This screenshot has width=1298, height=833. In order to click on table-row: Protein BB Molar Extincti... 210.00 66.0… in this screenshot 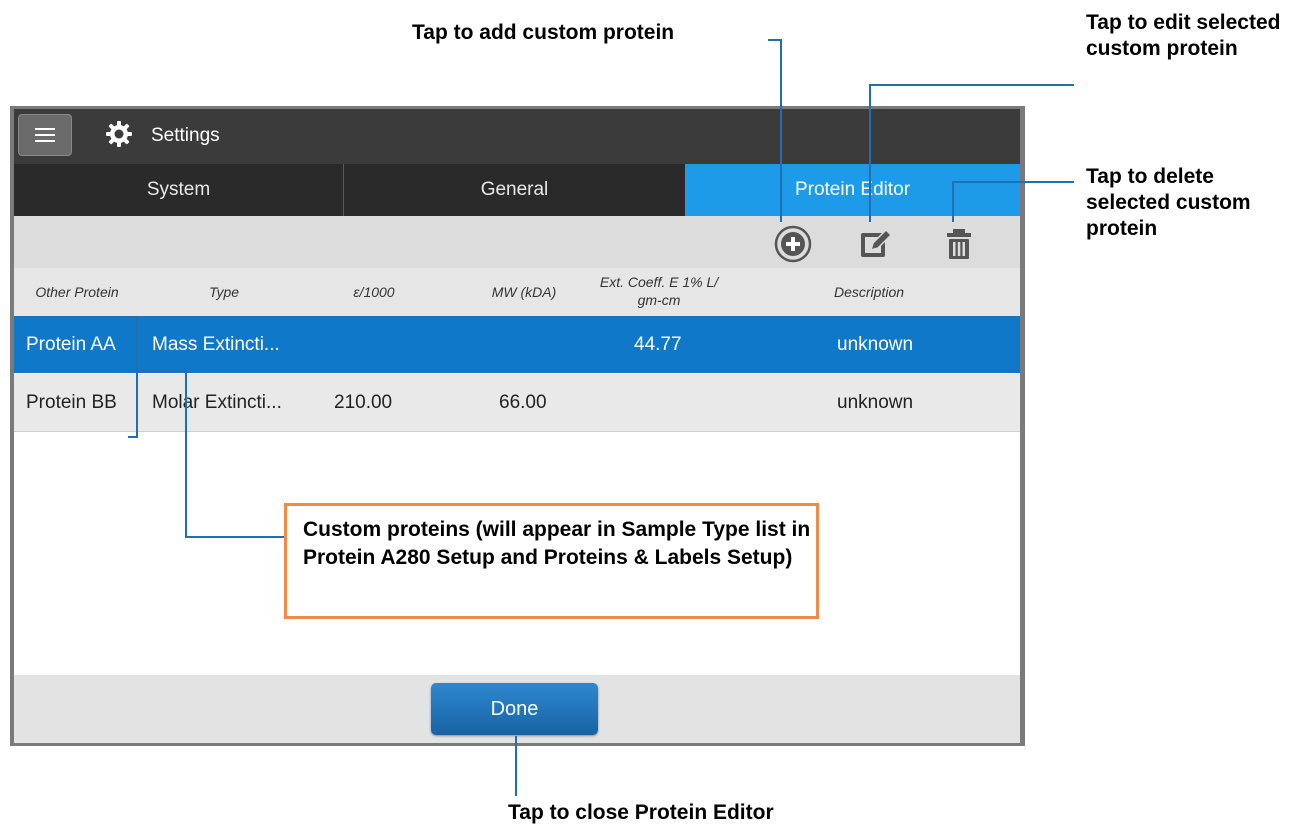, I will do `click(517, 403)`.